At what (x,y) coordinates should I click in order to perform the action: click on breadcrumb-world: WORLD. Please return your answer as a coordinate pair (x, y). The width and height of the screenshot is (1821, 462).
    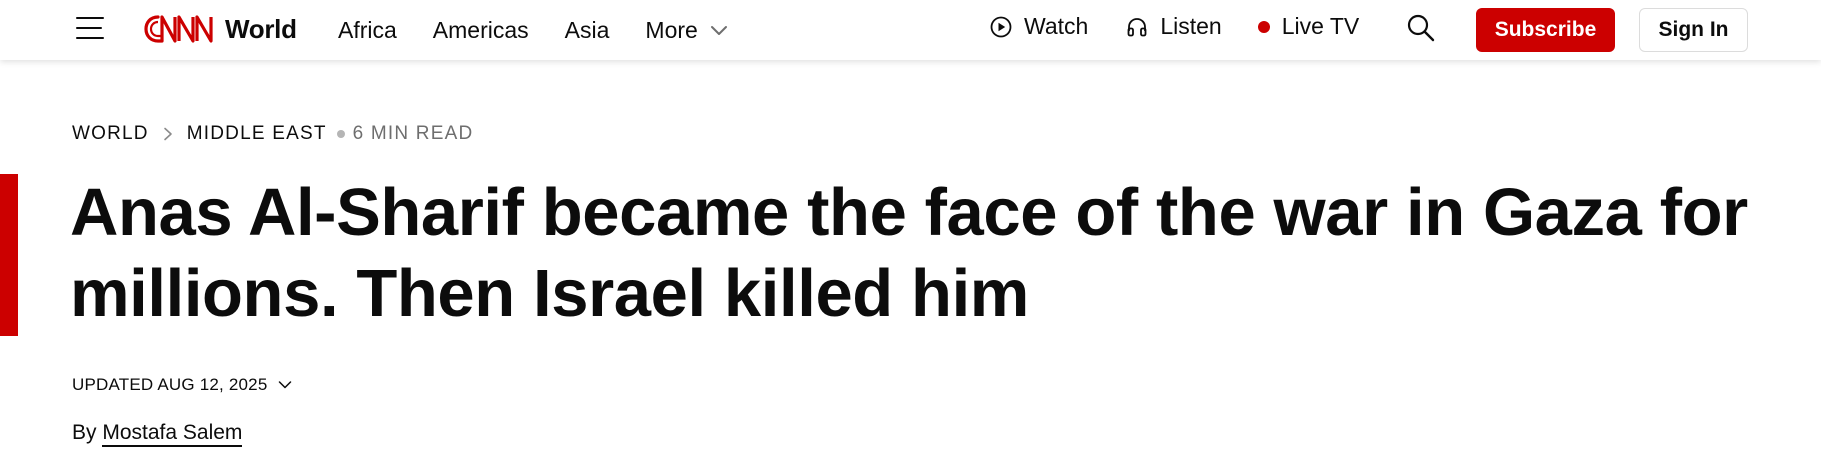
    Looking at the image, I should click on (110, 134).